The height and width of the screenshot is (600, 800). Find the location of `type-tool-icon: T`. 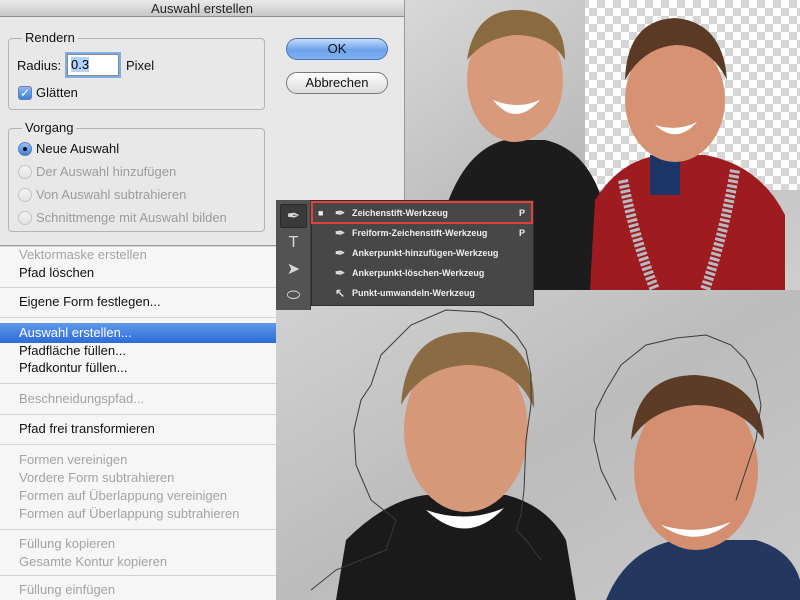

type-tool-icon: T is located at coordinates (293, 243).